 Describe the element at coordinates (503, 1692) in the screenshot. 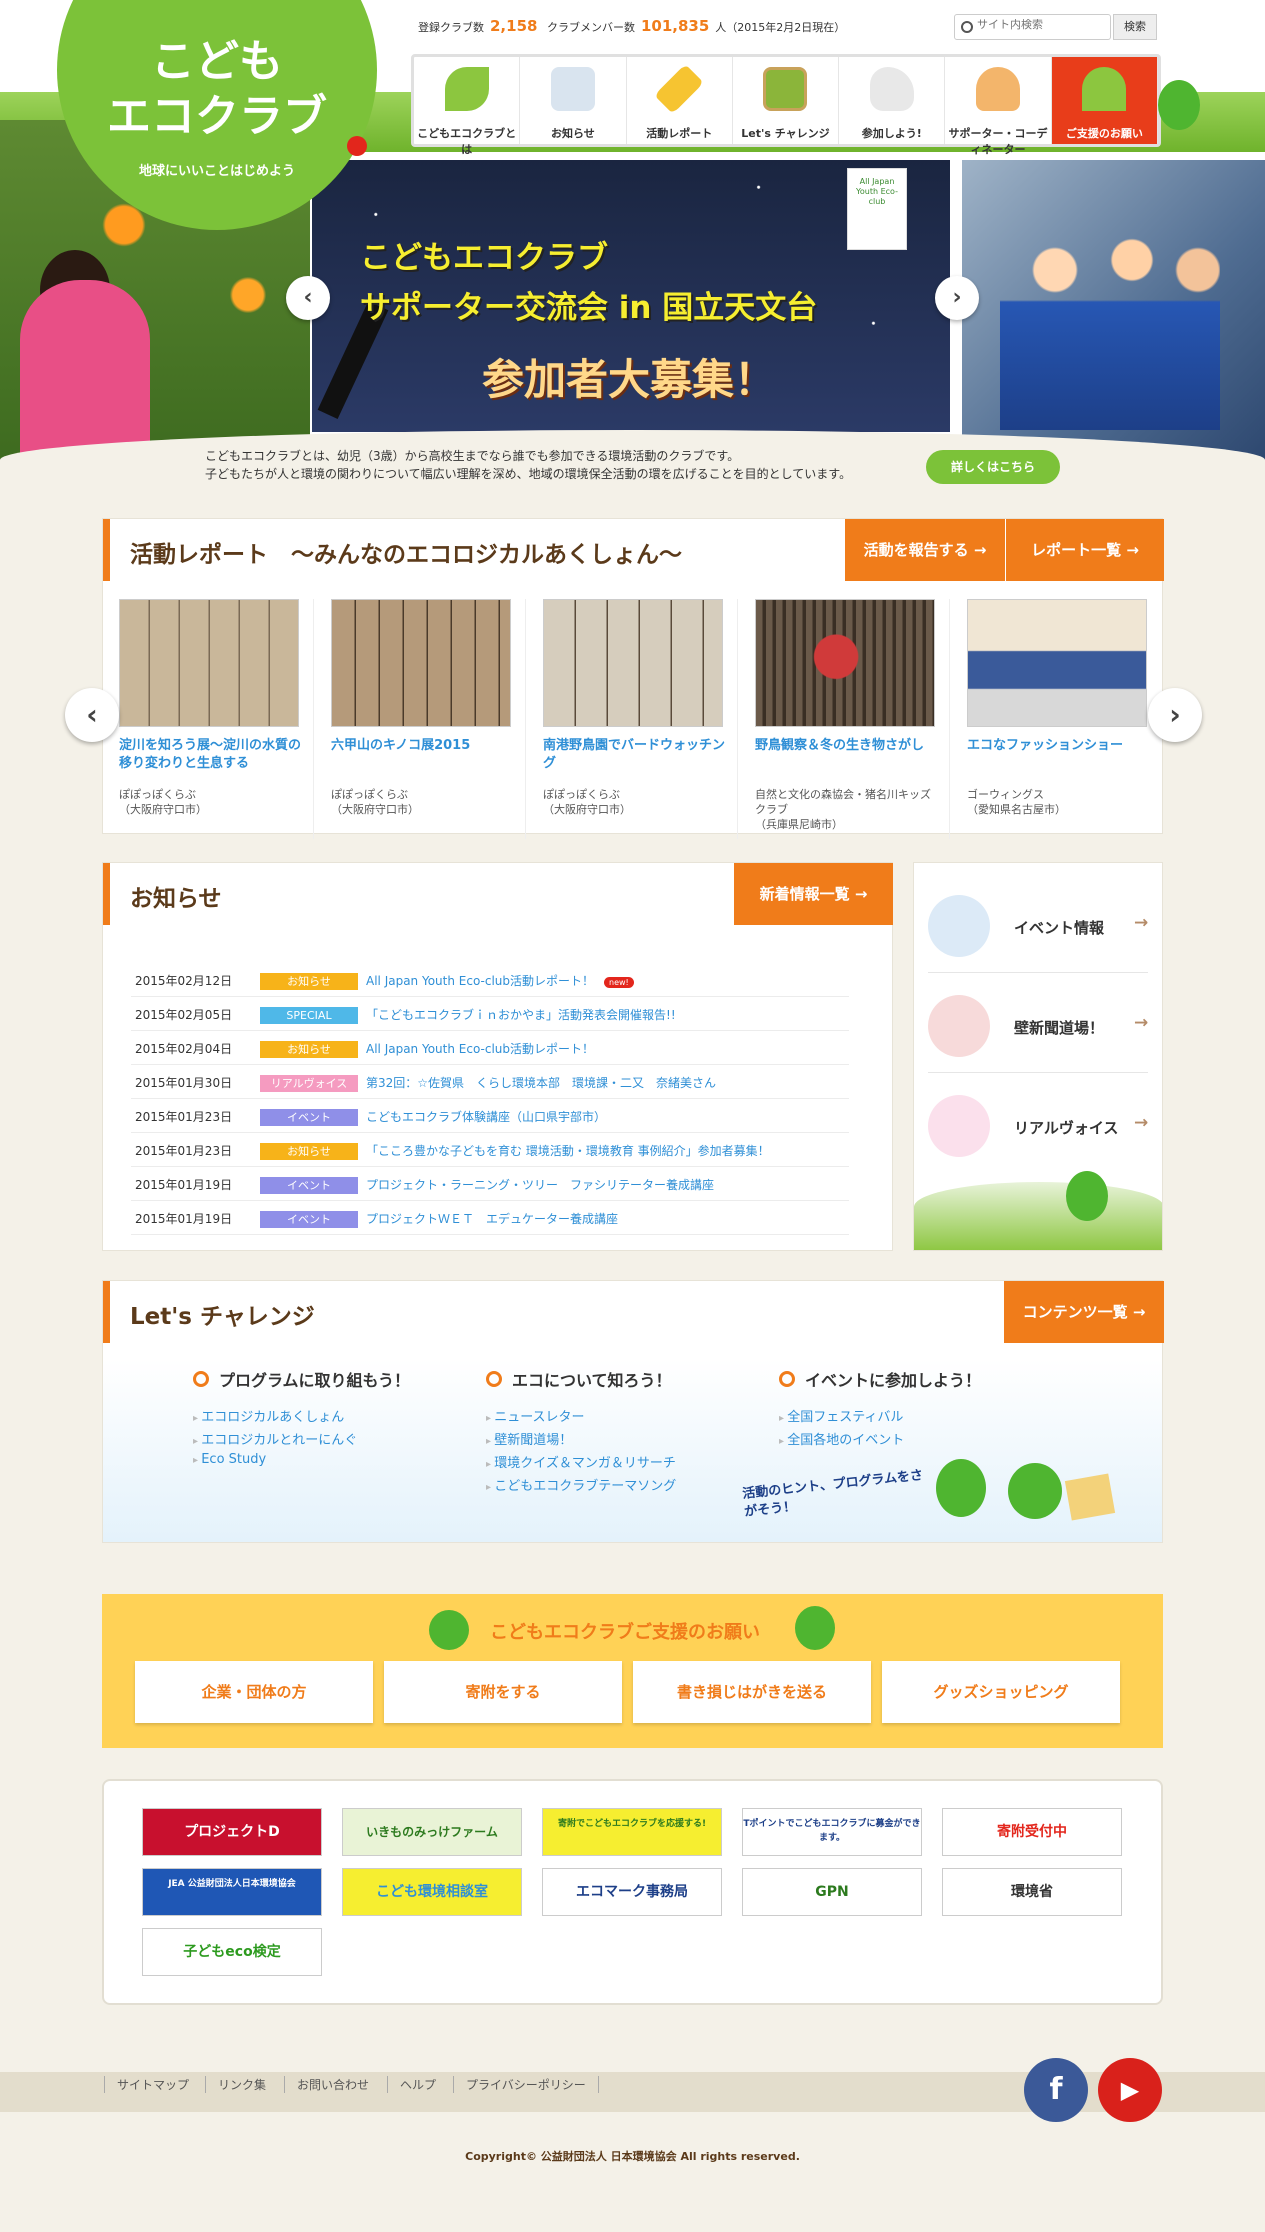

I see `support-donate-button: 寄附をする` at that location.